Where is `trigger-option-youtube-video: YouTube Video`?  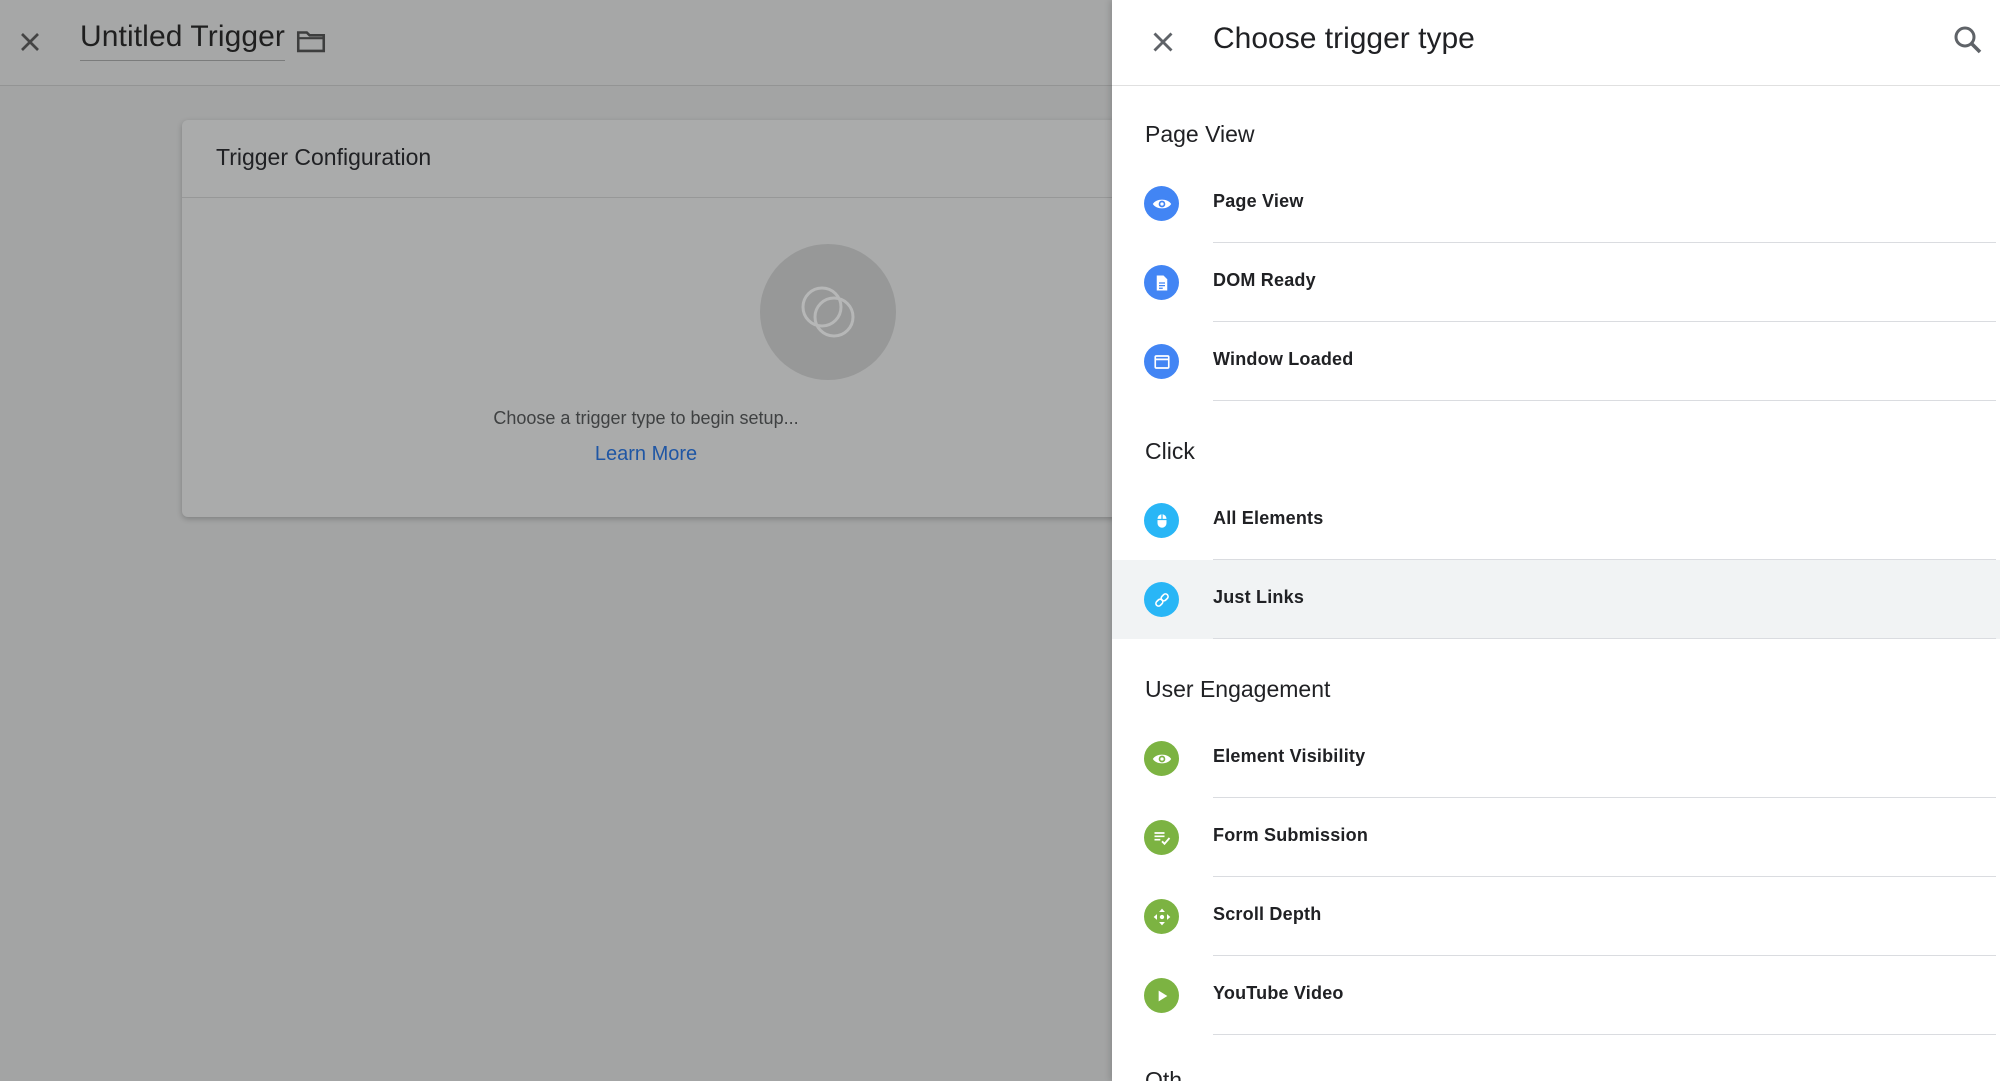
trigger-option-youtube-video: YouTube Video is located at coordinates (1556, 995).